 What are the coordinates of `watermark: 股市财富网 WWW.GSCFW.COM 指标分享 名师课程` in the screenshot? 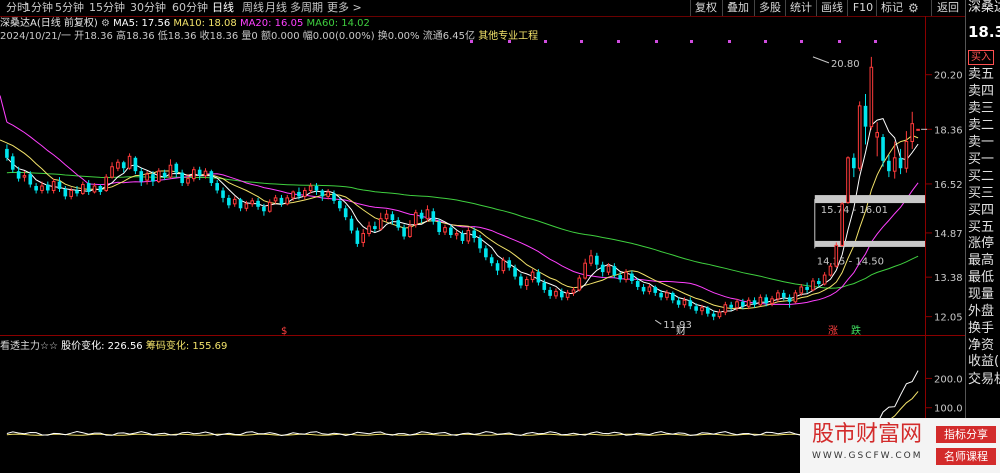 It's located at (900, 445).